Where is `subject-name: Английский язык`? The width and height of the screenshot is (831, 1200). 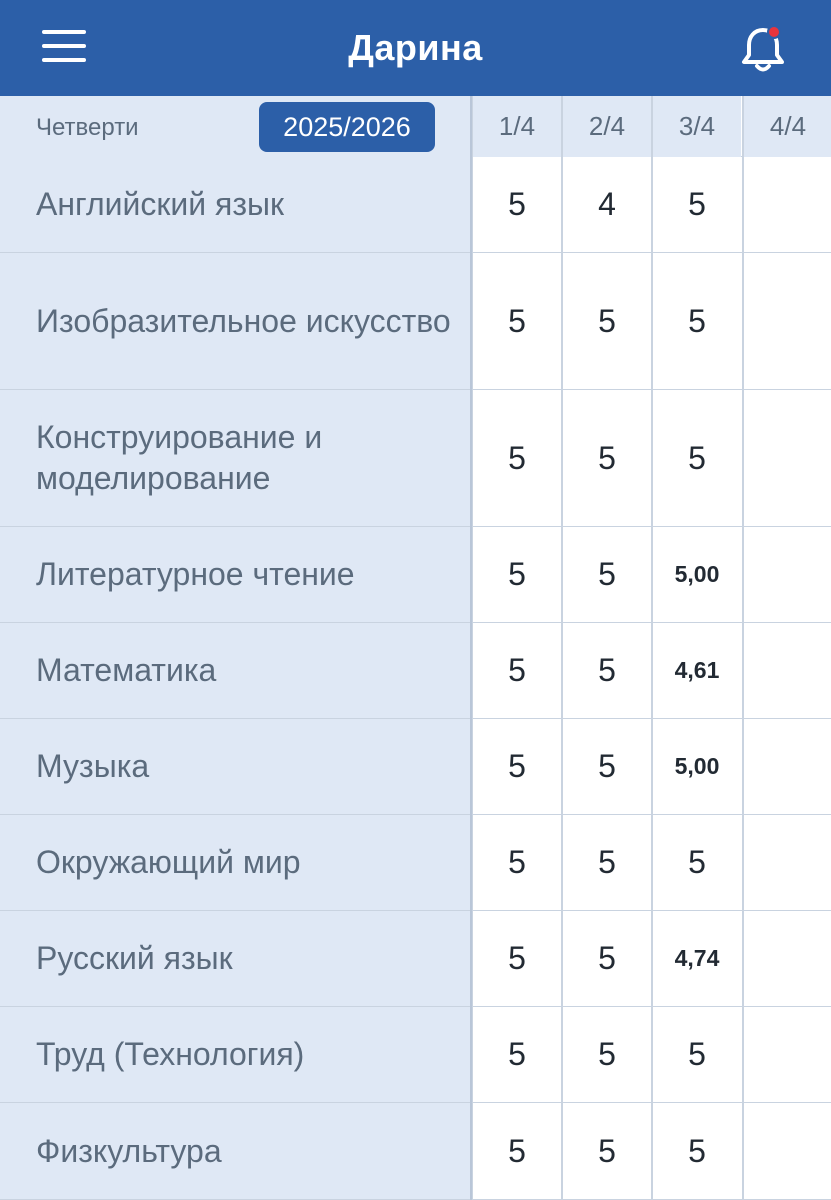
subject-name: Английский язык is located at coordinates (235, 204).